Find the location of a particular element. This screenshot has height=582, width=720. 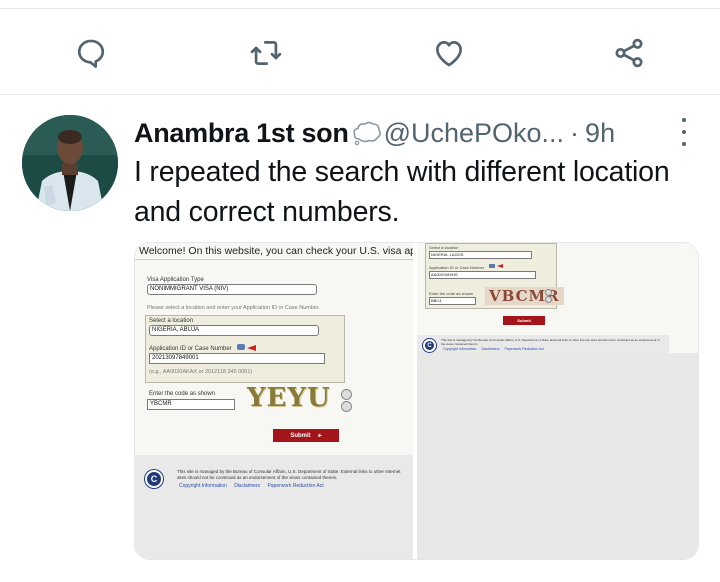

like-icon is located at coordinates (449, 54).